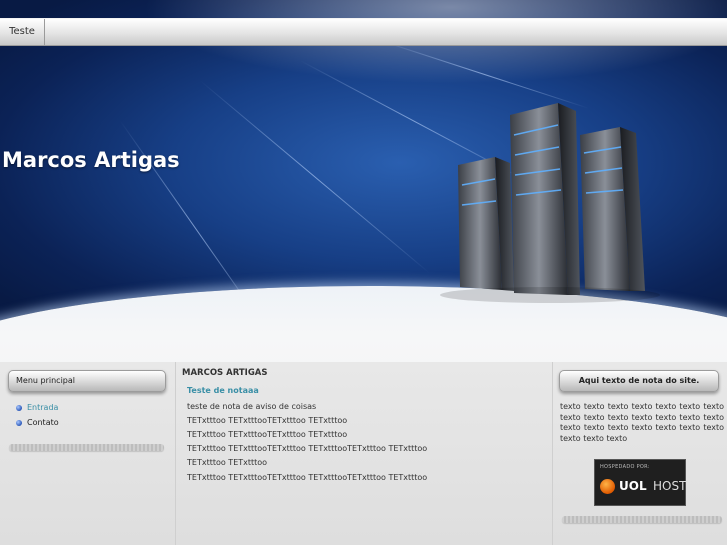 The image size is (727, 545). What do you see at coordinates (252, 406) in the screenshot?
I see `post-text-line: teste de nota de aviso de coisas` at bounding box center [252, 406].